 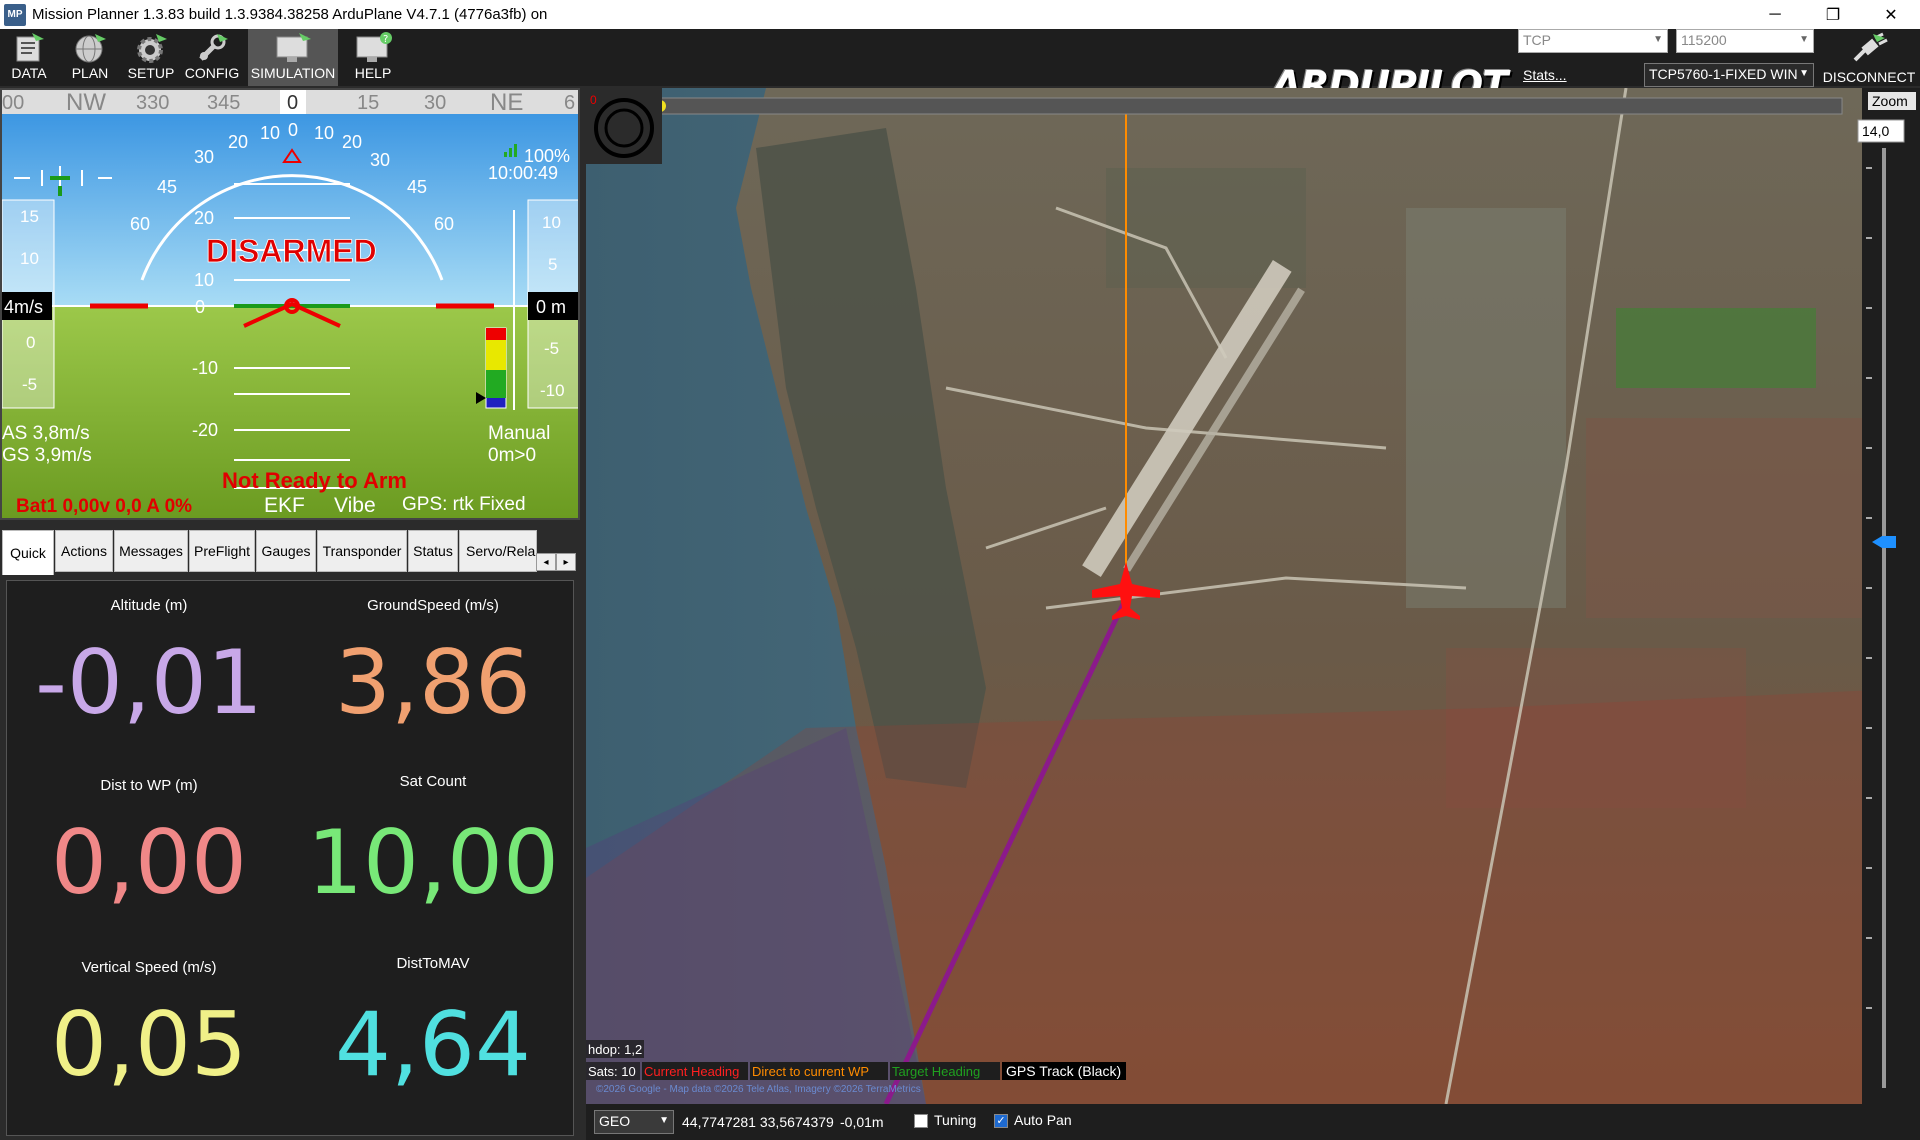 I want to click on green-field, so click(x=1716, y=348).